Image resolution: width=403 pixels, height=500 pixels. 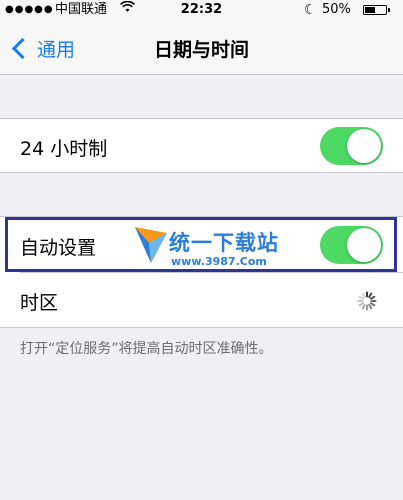 I want to click on navigation-bar: 通用 日期与时间, so click(x=201, y=47).